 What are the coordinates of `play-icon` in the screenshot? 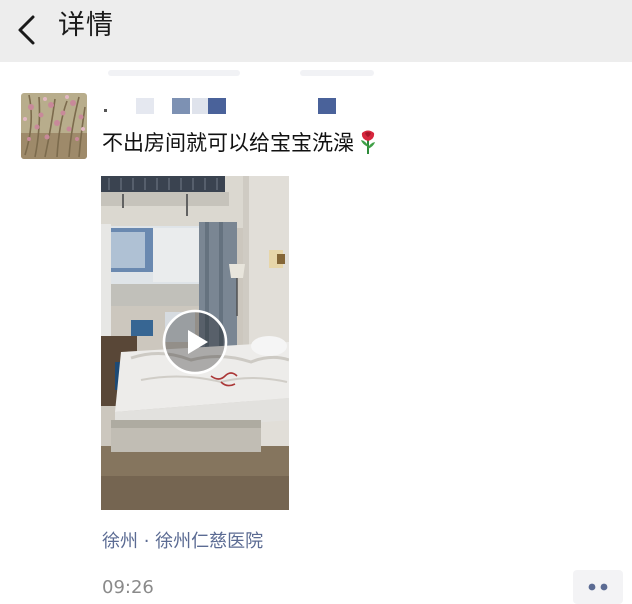 It's located at (195, 342).